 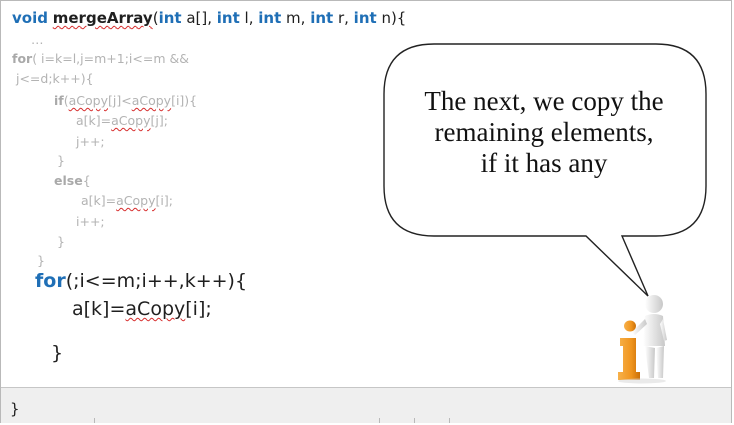 I want to click on callout-line-2: remaining elements,, so click(x=544, y=132).